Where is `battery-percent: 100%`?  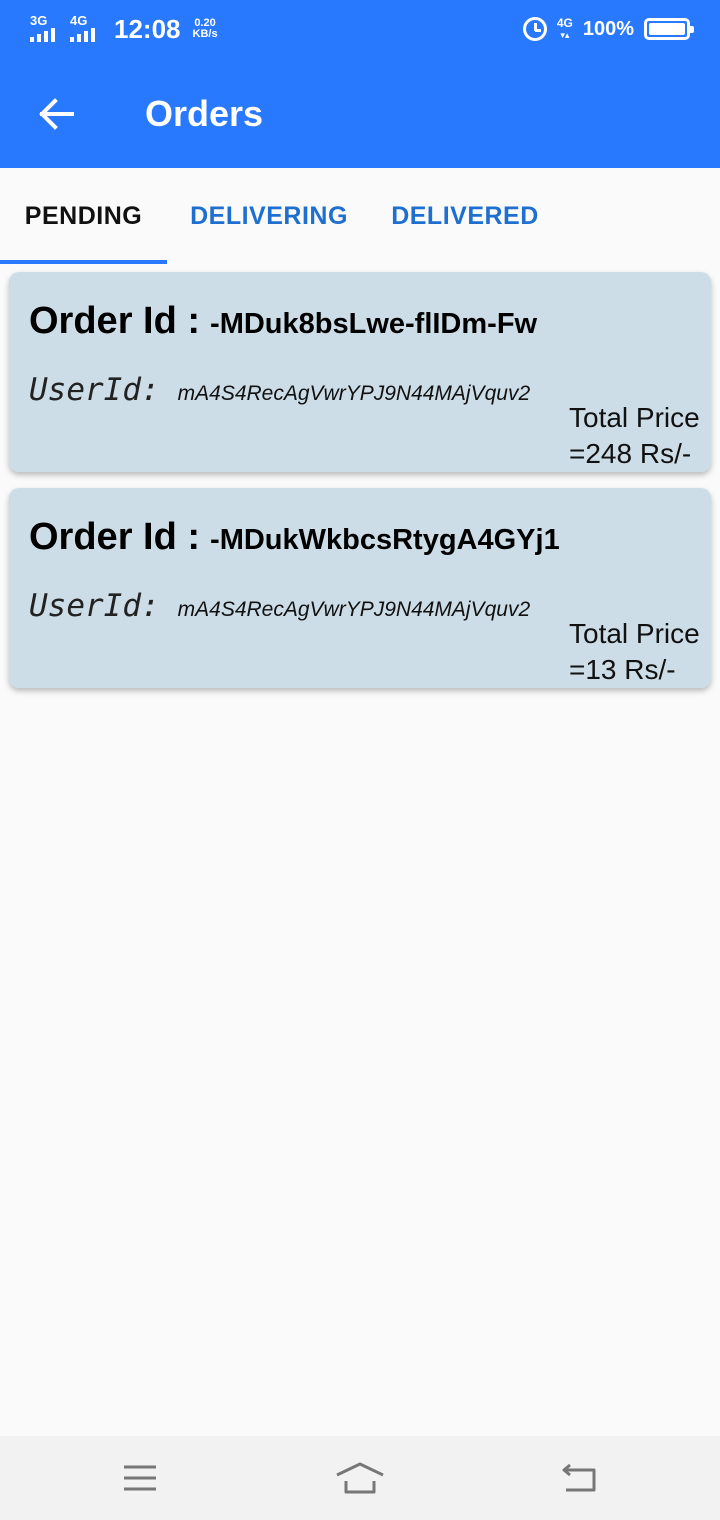
battery-percent: 100% is located at coordinates (608, 28).